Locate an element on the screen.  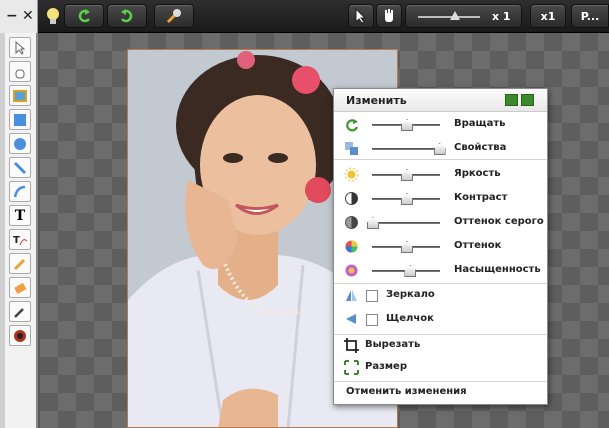
eye-icon is located at coordinates (20, 335).